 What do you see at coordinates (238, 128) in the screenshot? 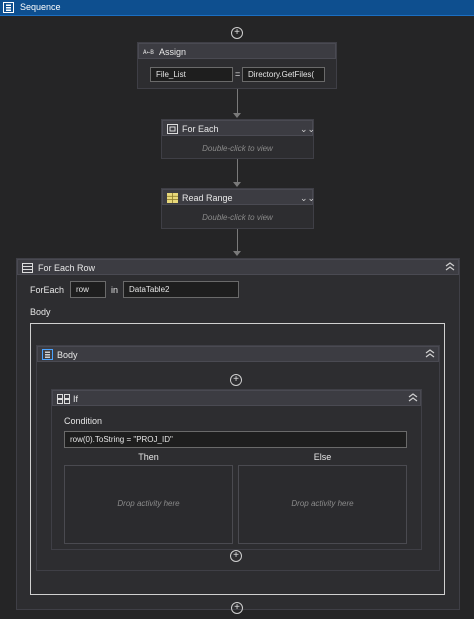
I see `foreach-header: For Each ⌄⌄` at bounding box center [238, 128].